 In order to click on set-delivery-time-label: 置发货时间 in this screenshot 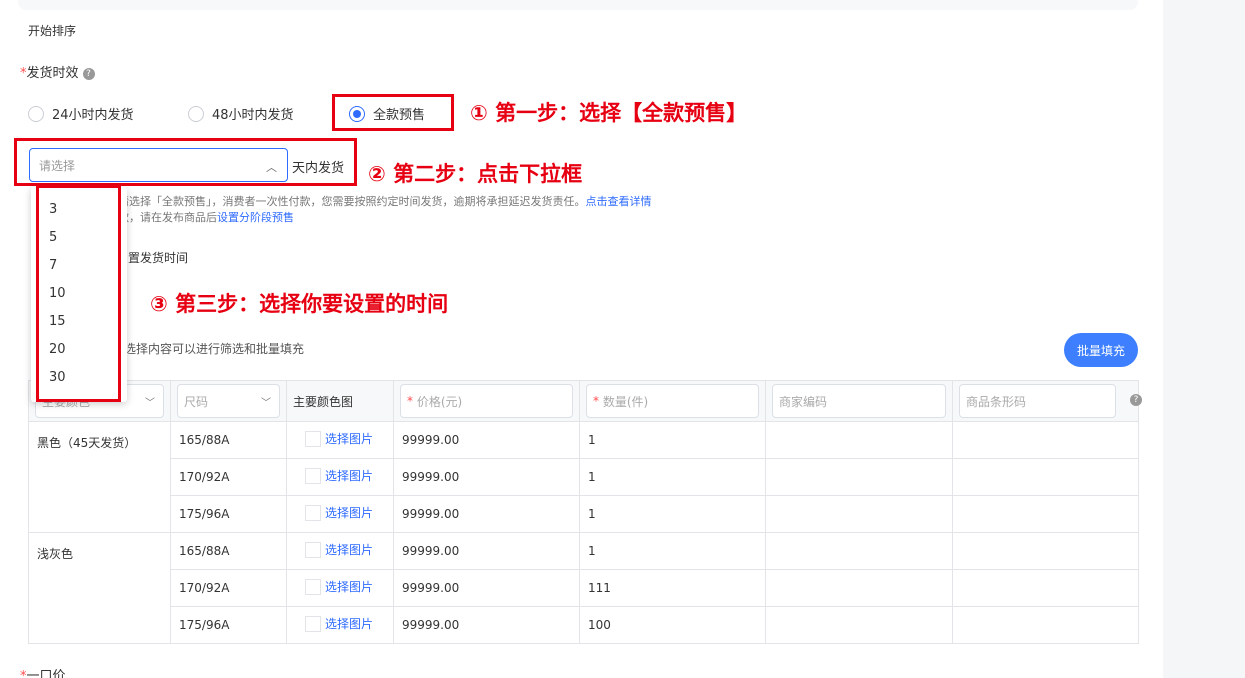, I will do `click(158, 258)`.